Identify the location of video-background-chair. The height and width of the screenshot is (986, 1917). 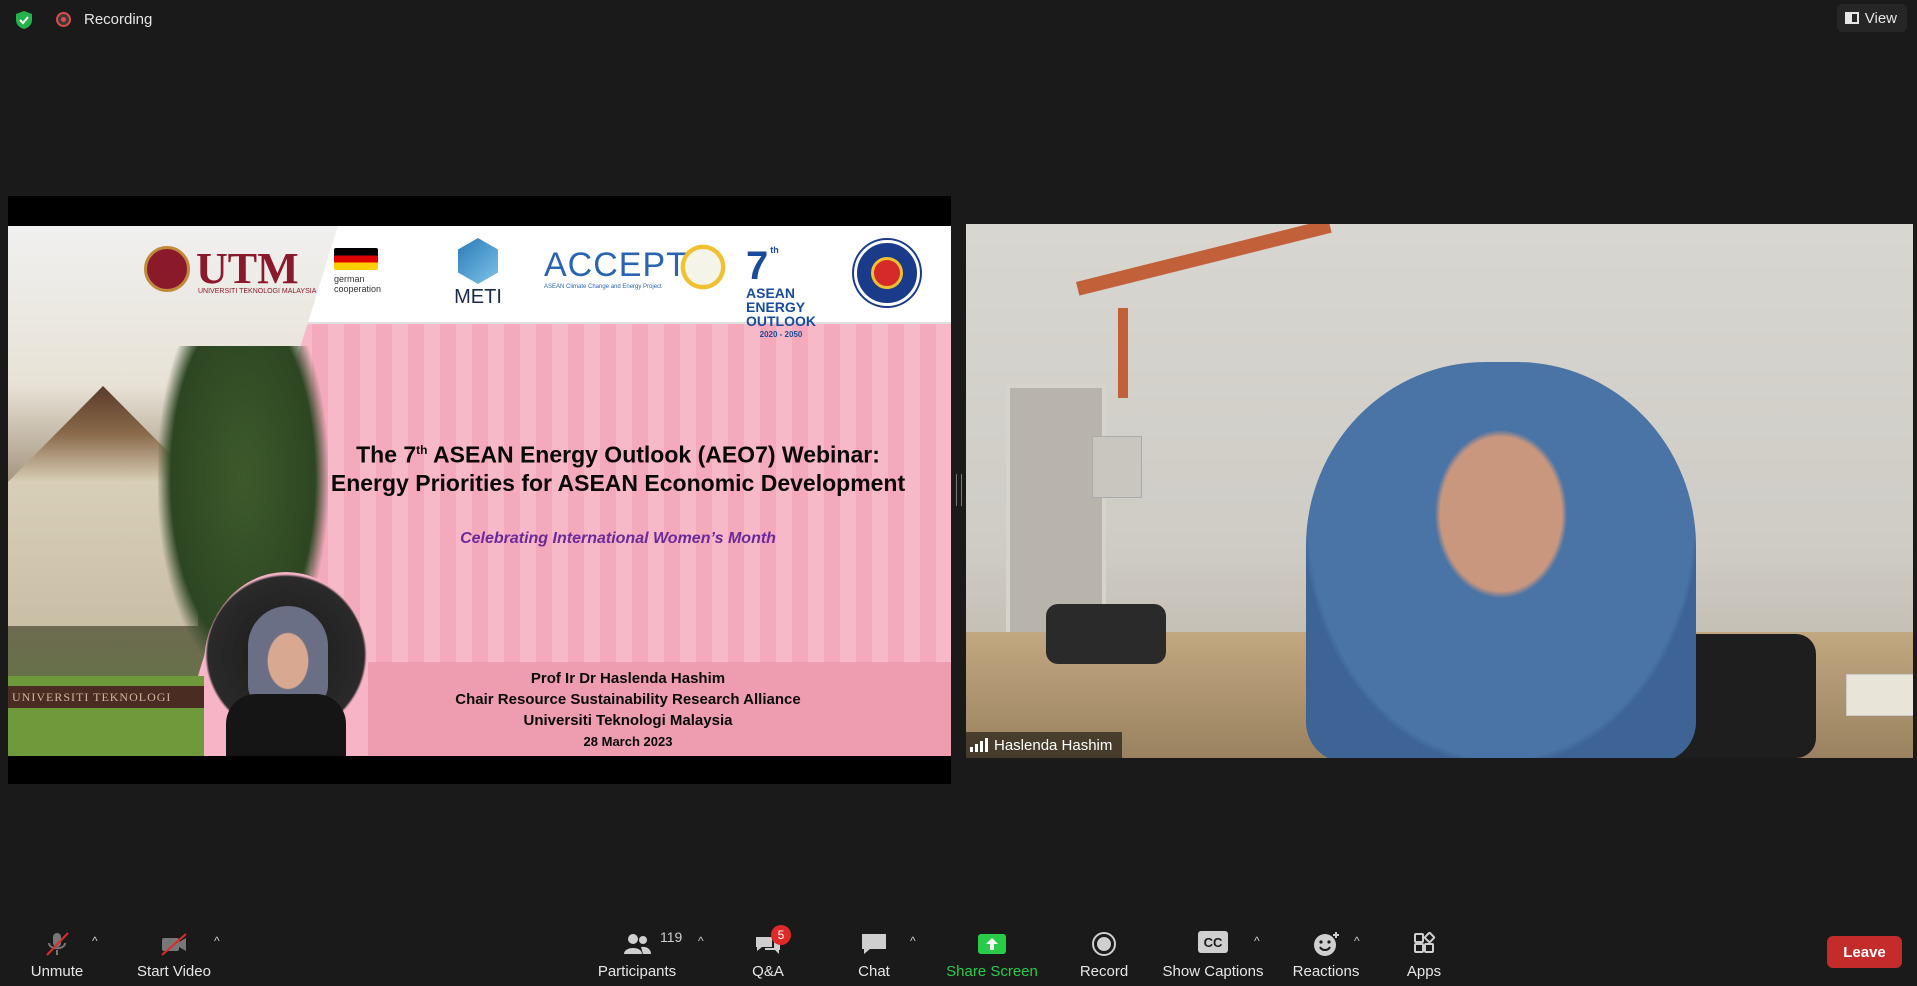
(1106, 634).